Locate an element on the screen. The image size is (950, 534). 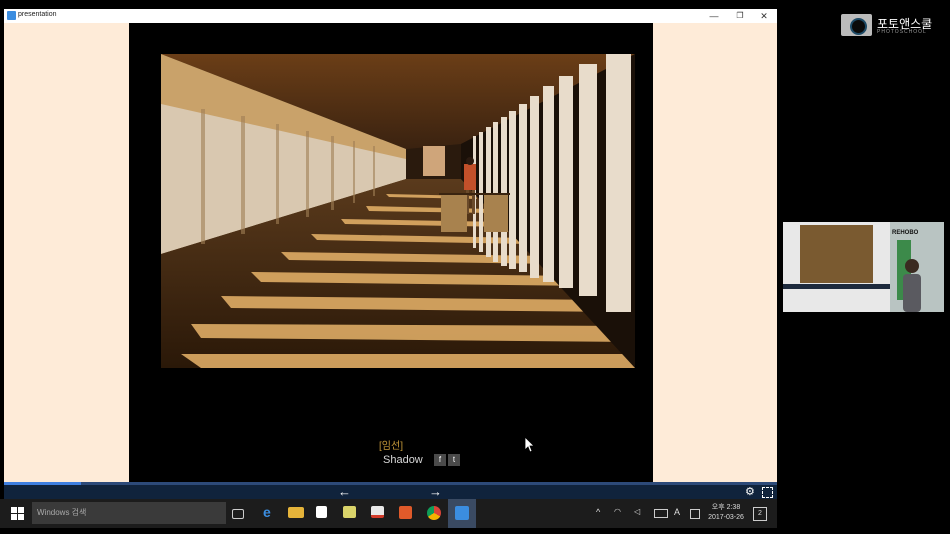
facebook-icon: f is located at coordinates (440, 460).